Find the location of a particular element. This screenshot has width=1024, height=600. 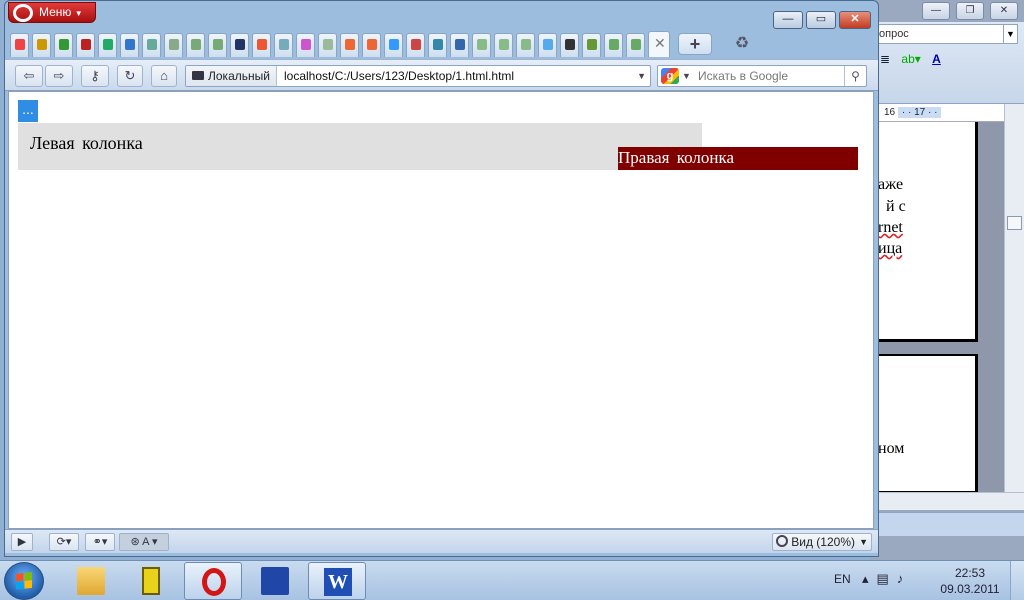

google-icon: g is located at coordinates (670, 76).